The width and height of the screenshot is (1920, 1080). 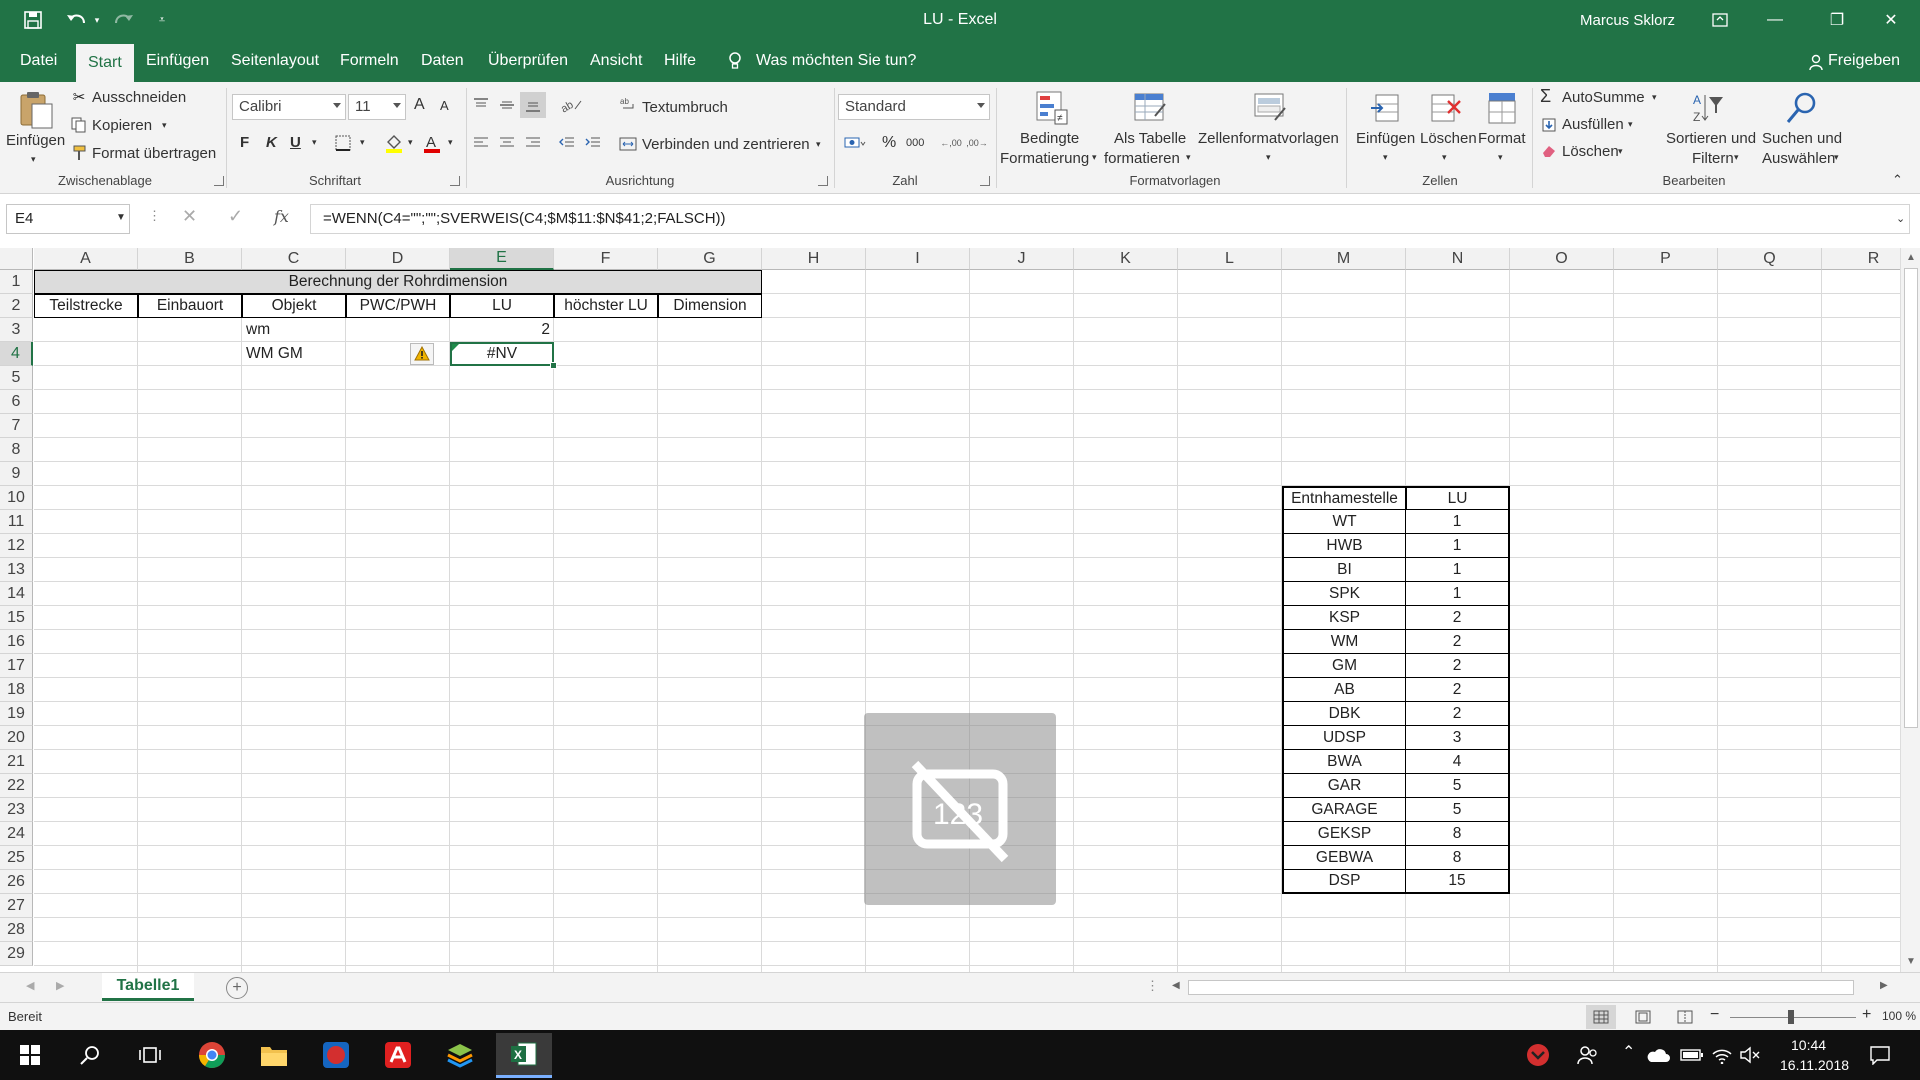 What do you see at coordinates (914, 107) in the screenshot?
I see `number-format-select: Standard` at bounding box center [914, 107].